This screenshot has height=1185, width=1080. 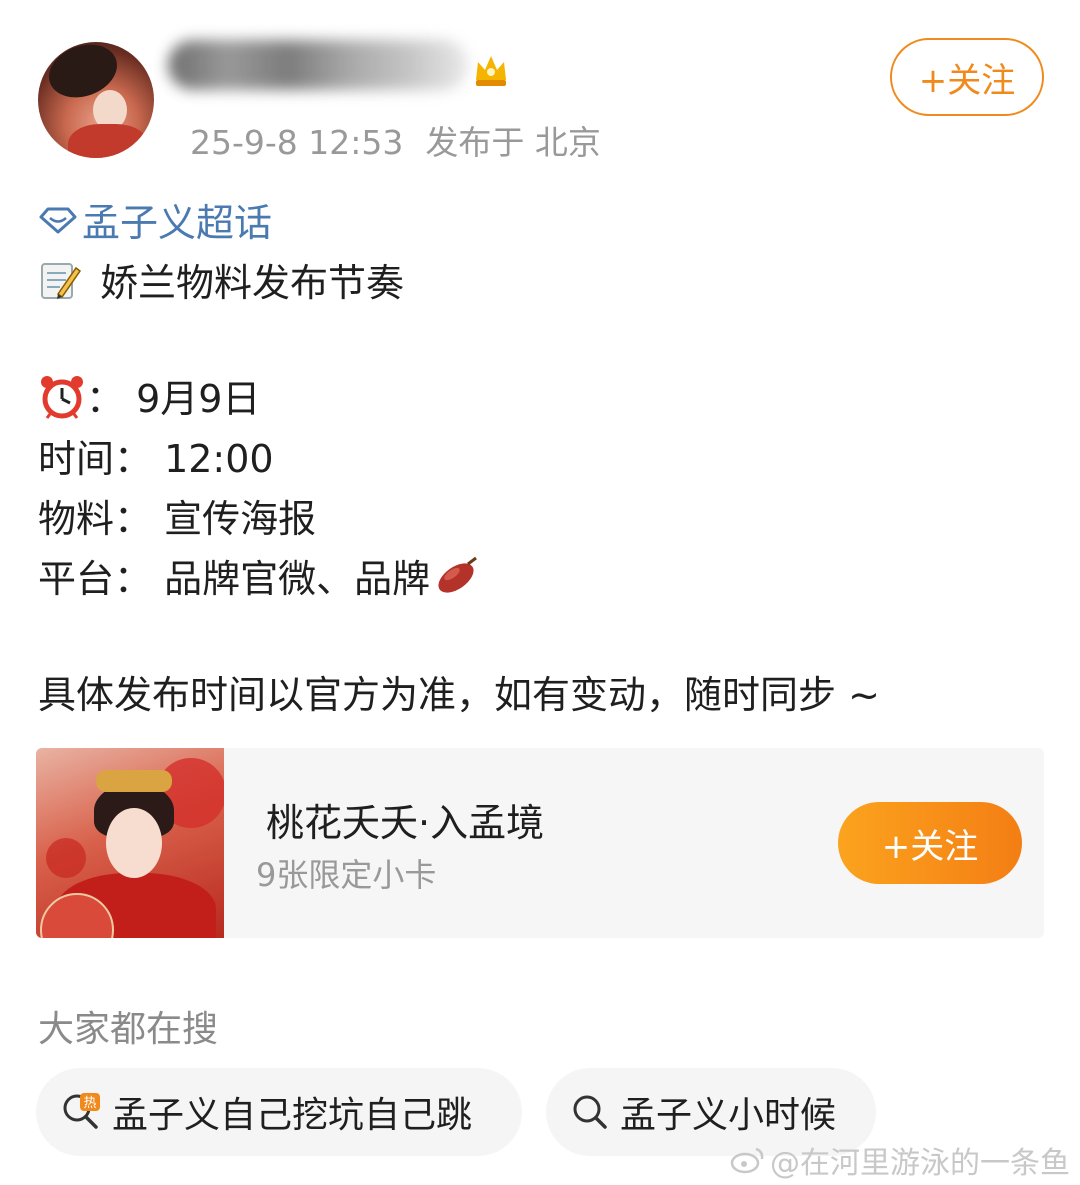 What do you see at coordinates (96, 100) in the screenshot?
I see `avatar` at bounding box center [96, 100].